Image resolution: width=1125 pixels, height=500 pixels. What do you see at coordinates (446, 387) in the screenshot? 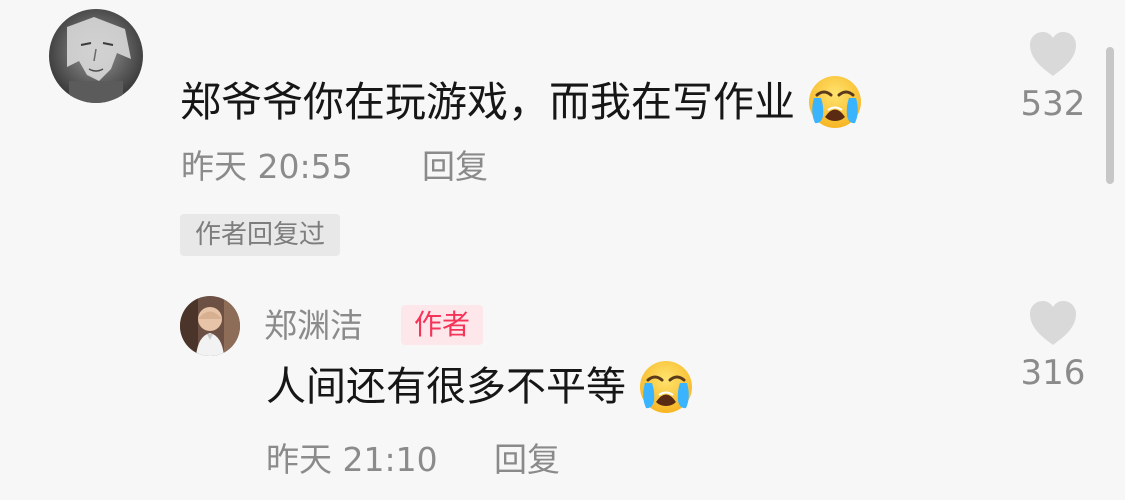
I see `reply-body: 人间还有很多不平等` at bounding box center [446, 387].